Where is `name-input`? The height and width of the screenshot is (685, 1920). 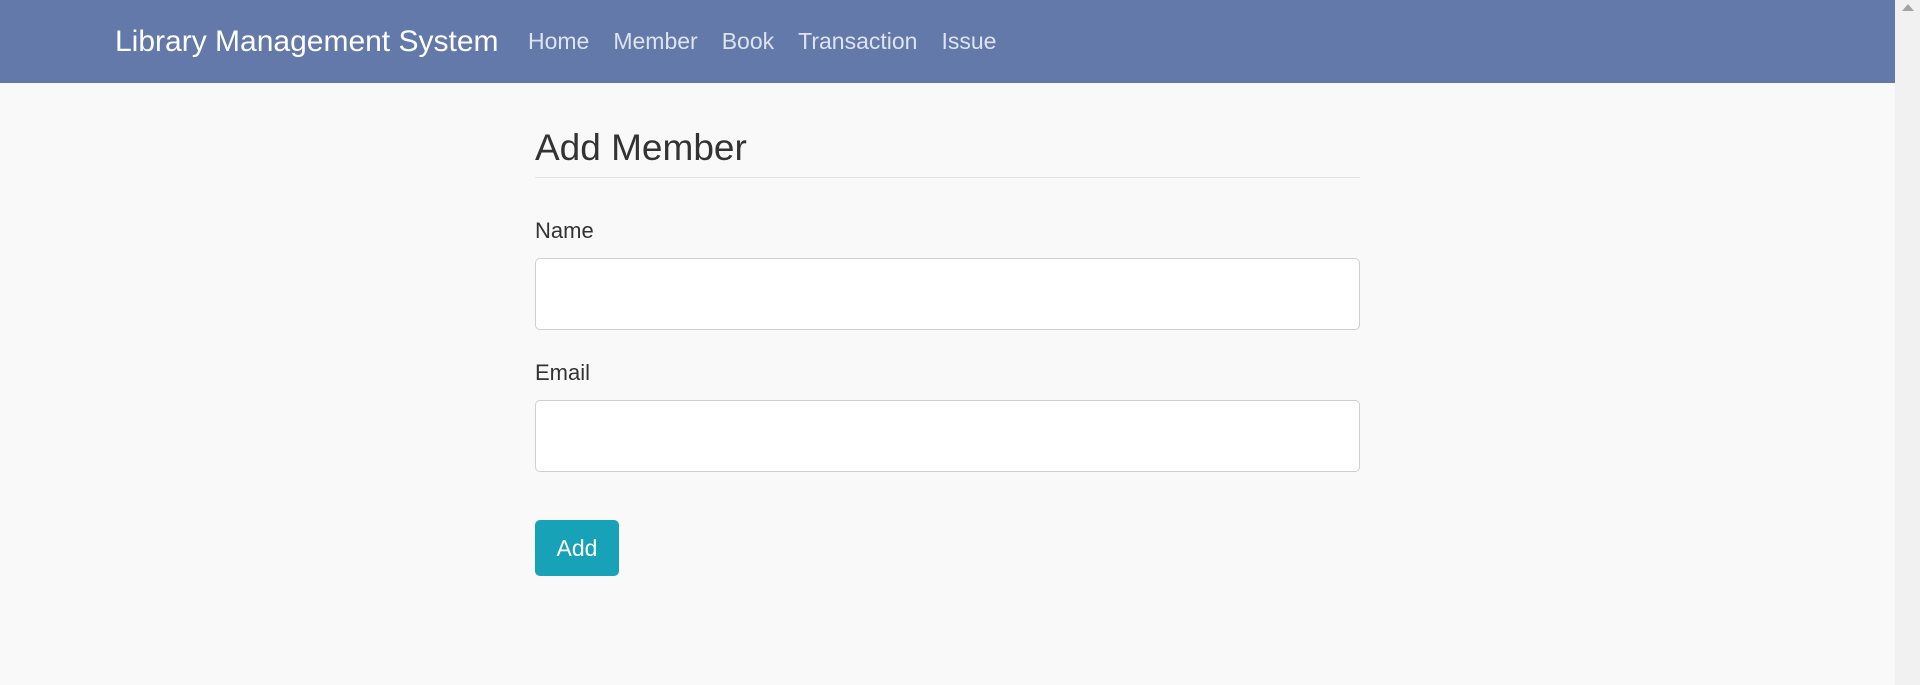
name-input is located at coordinates (947, 294).